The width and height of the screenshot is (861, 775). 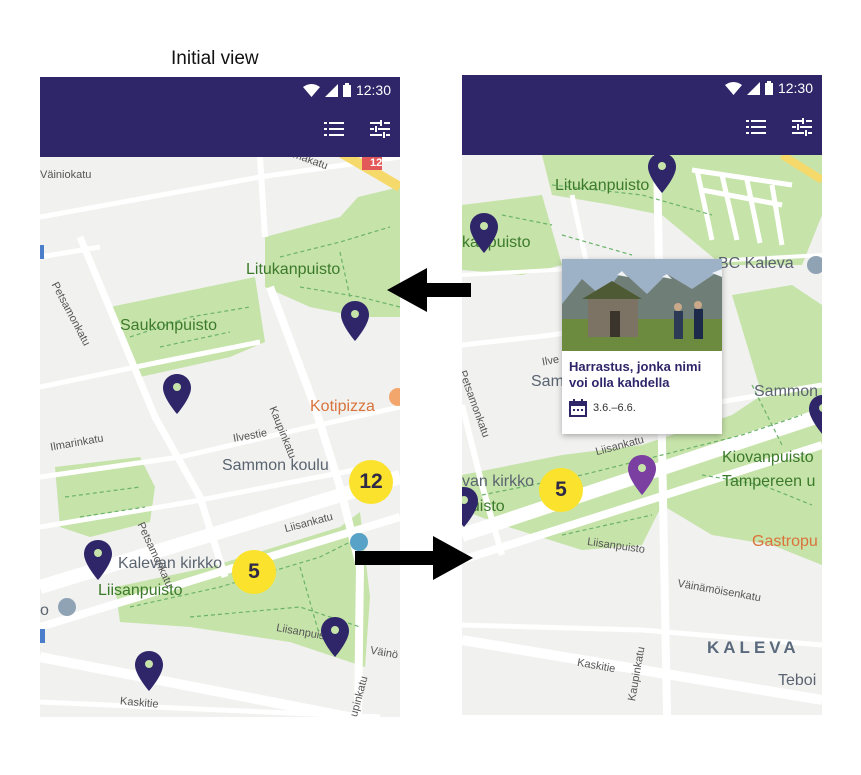 What do you see at coordinates (635, 374) in the screenshot?
I see `event-title: Harrastus, jonka nimi voi olla kahdella` at bounding box center [635, 374].